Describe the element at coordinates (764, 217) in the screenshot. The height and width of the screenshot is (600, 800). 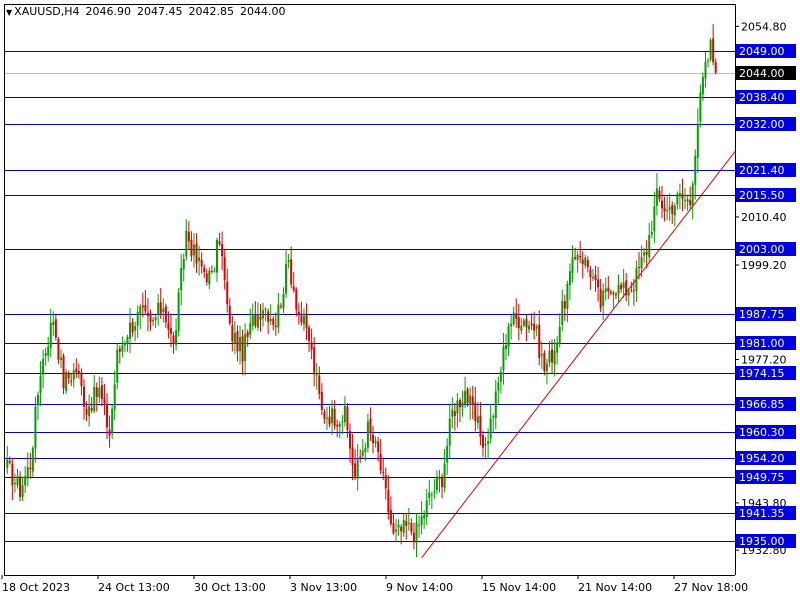
I see `y-tick-label: 2010.40` at that location.